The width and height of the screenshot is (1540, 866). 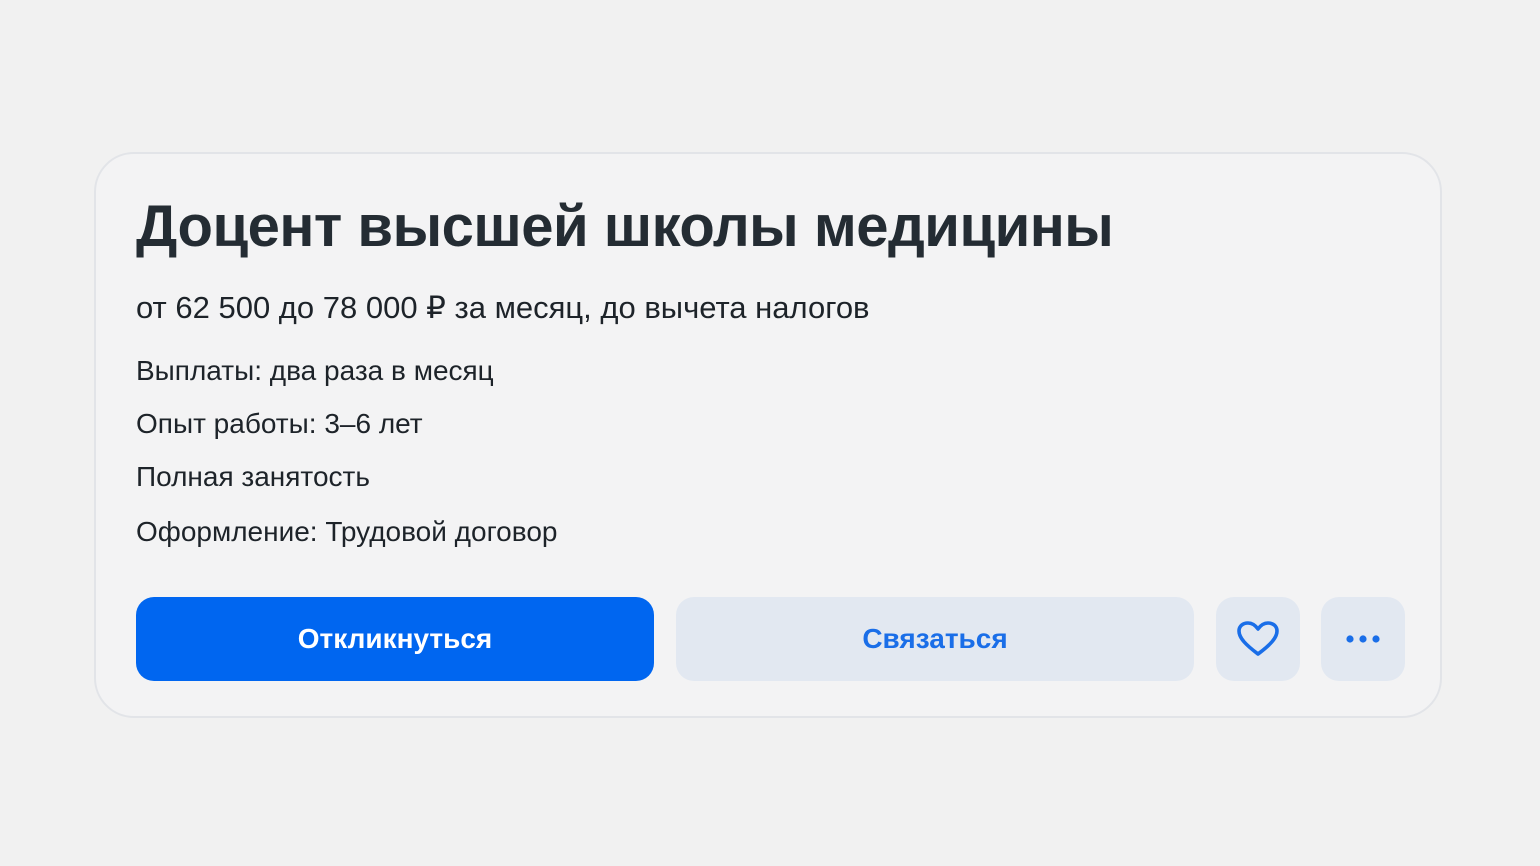 What do you see at coordinates (279, 423) in the screenshot?
I see `work-experience: Опыт работы: 3–6 лет` at bounding box center [279, 423].